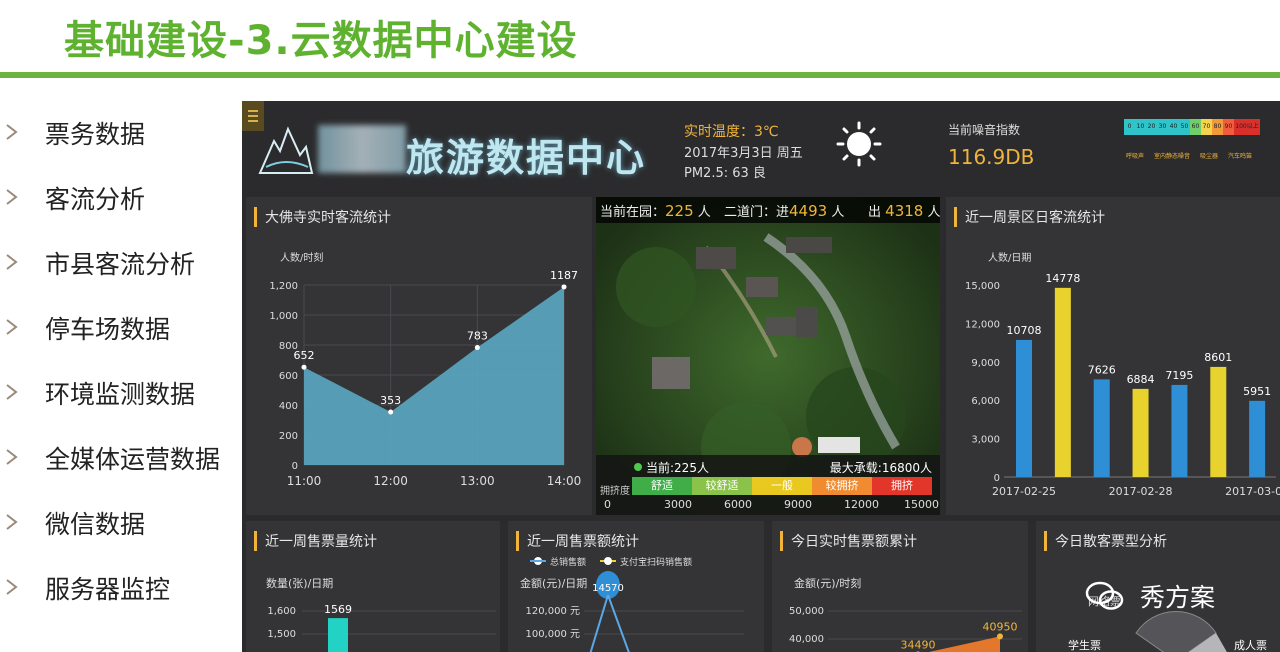 This screenshot has height=652, width=1280. What do you see at coordinates (1129, 127) in the screenshot?
I see `noise-scale-cell: 0` at bounding box center [1129, 127].